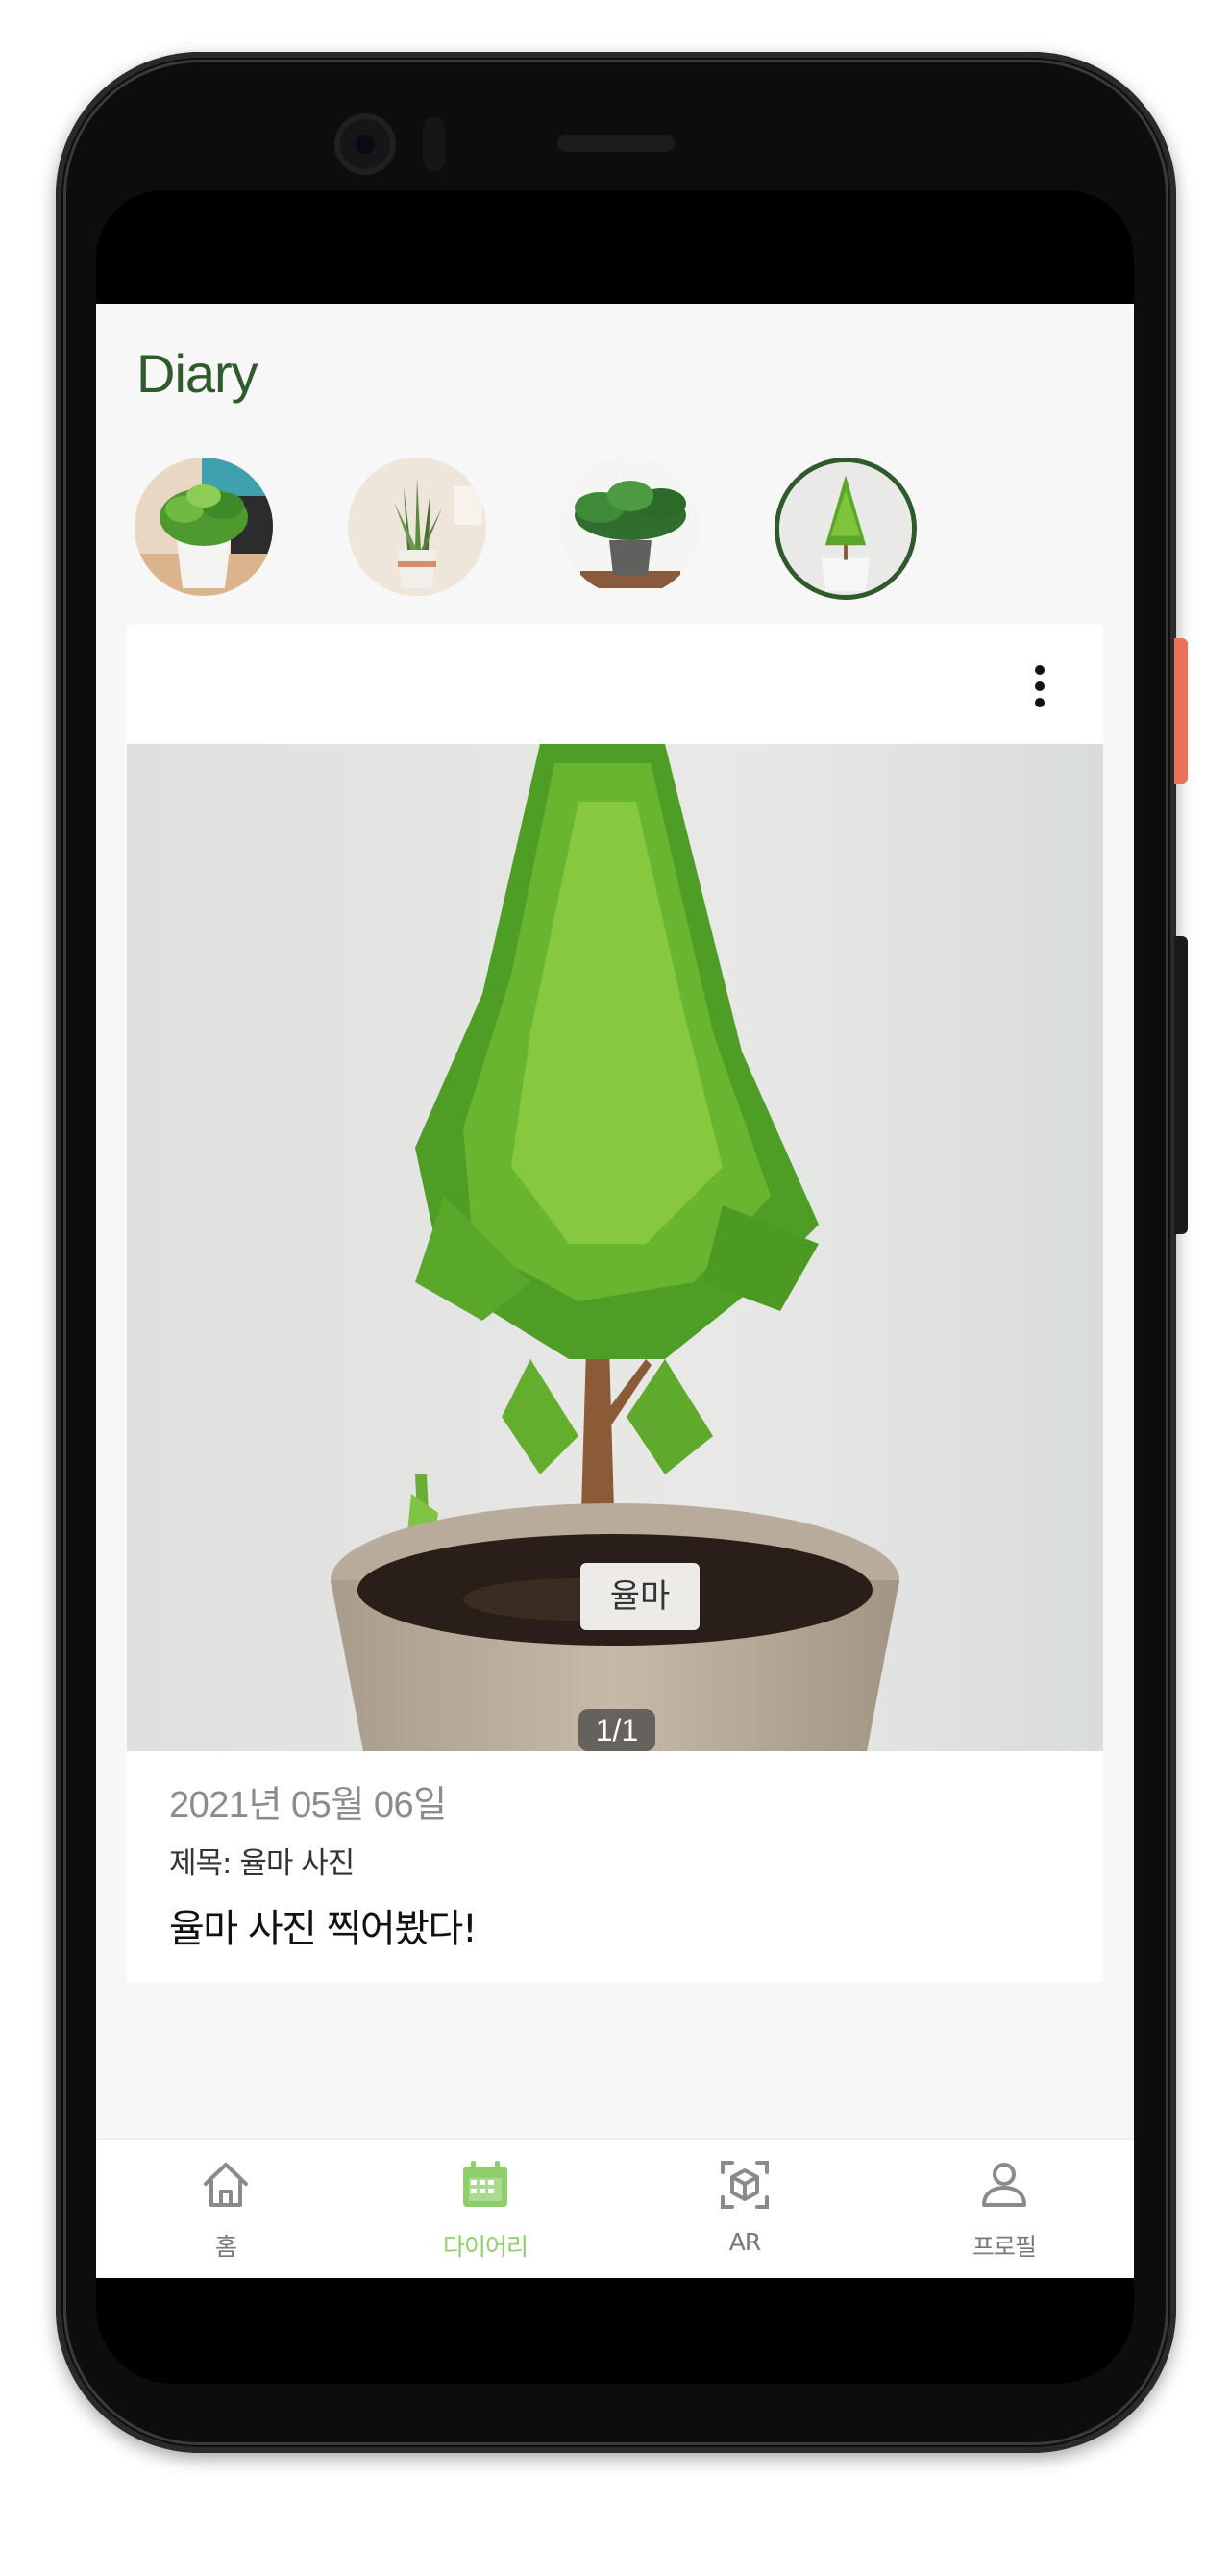  What do you see at coordinates (434, 144) in the screenshot?
I see `proximity-sensor` at bounding box center [434, 144].